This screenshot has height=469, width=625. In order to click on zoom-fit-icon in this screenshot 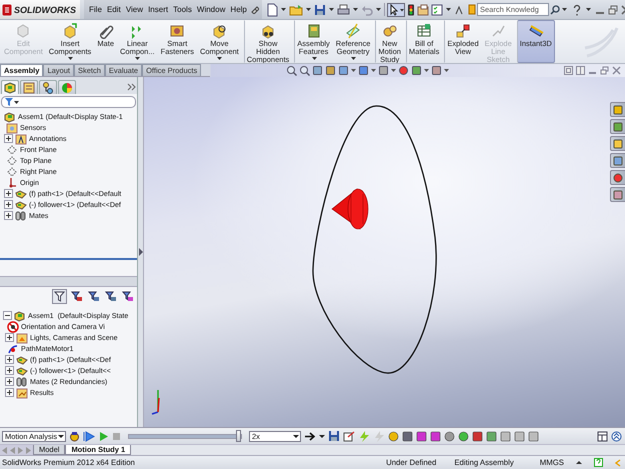, I will do `click(291, 70)`.